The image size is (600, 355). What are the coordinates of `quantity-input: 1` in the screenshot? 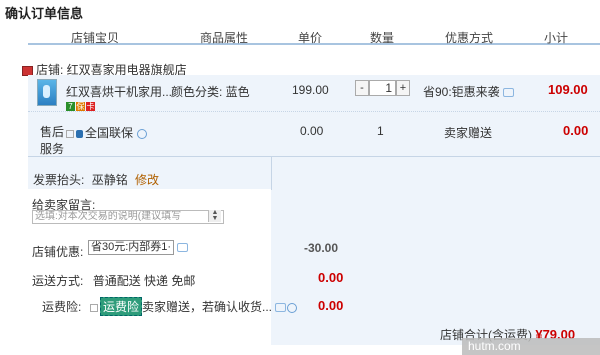 It's located at (382, 88).